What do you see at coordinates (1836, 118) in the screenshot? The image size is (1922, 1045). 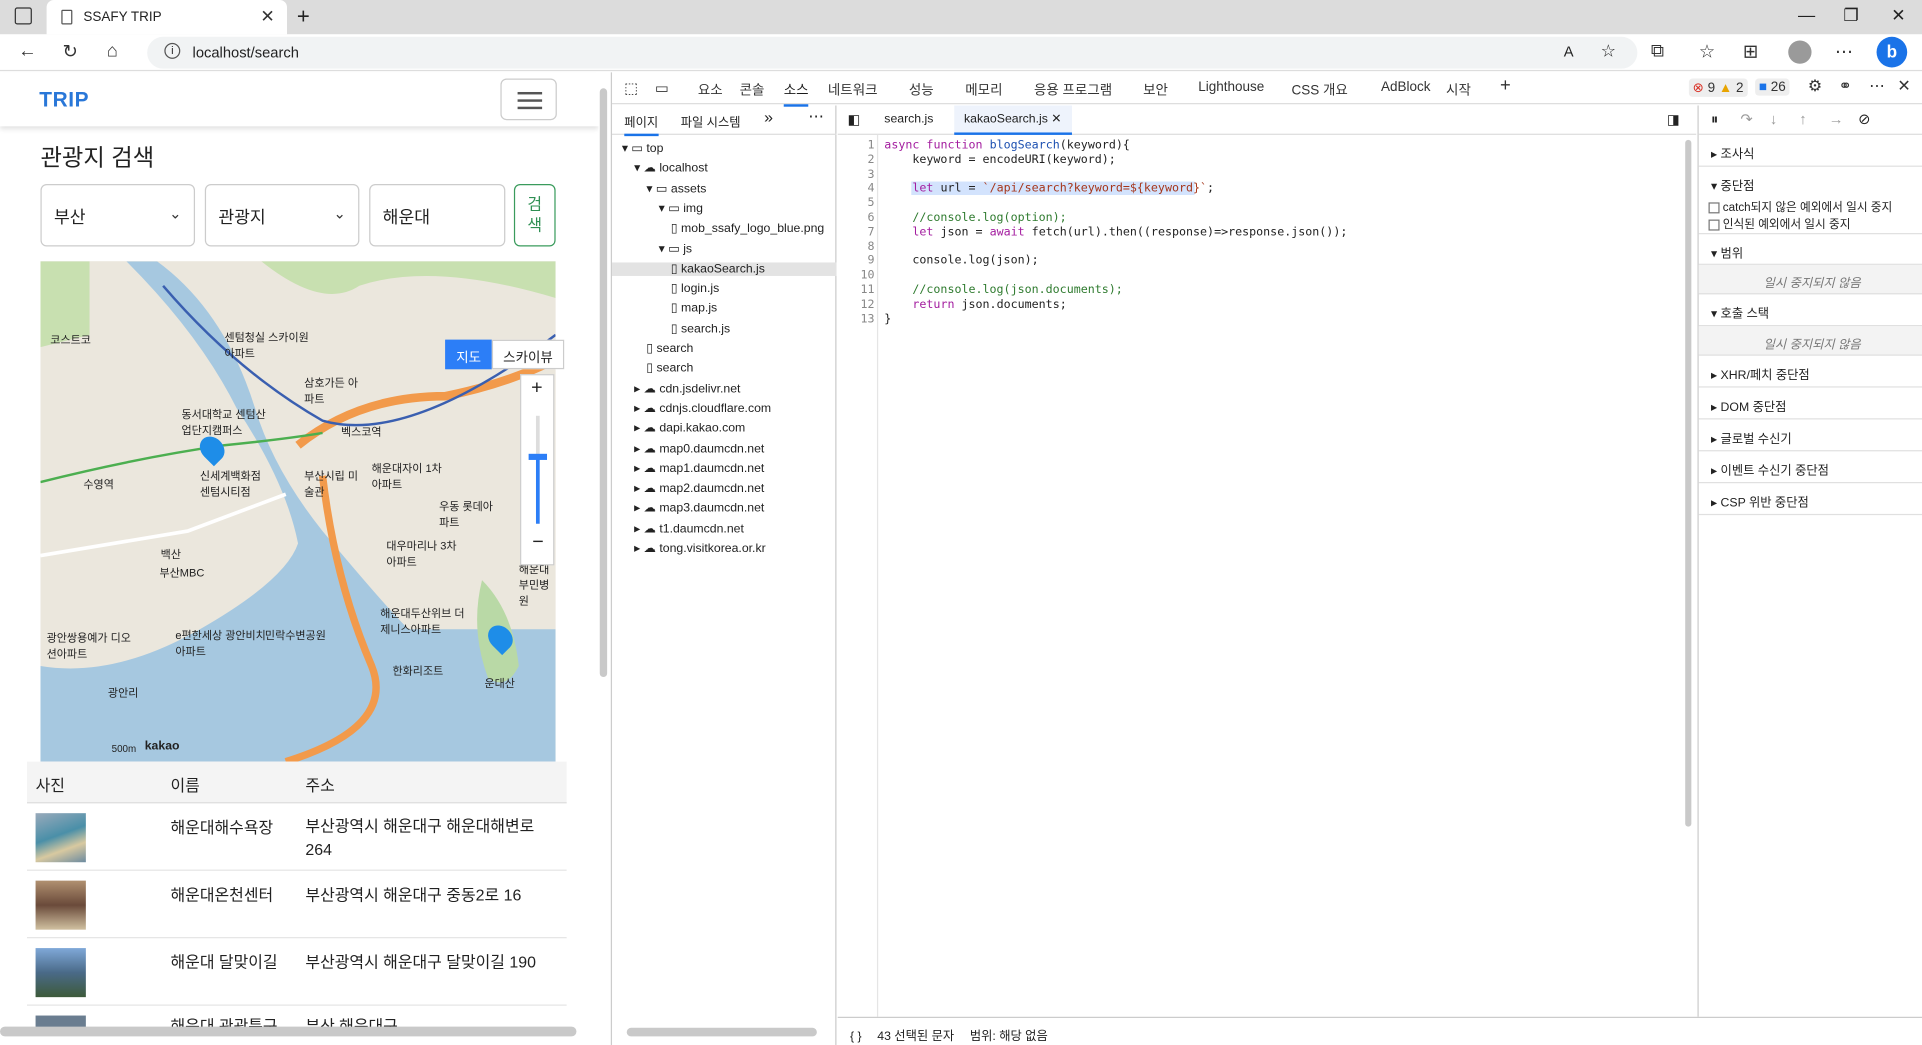 I see `step-icon: →` at bounding box center [1836, 118].